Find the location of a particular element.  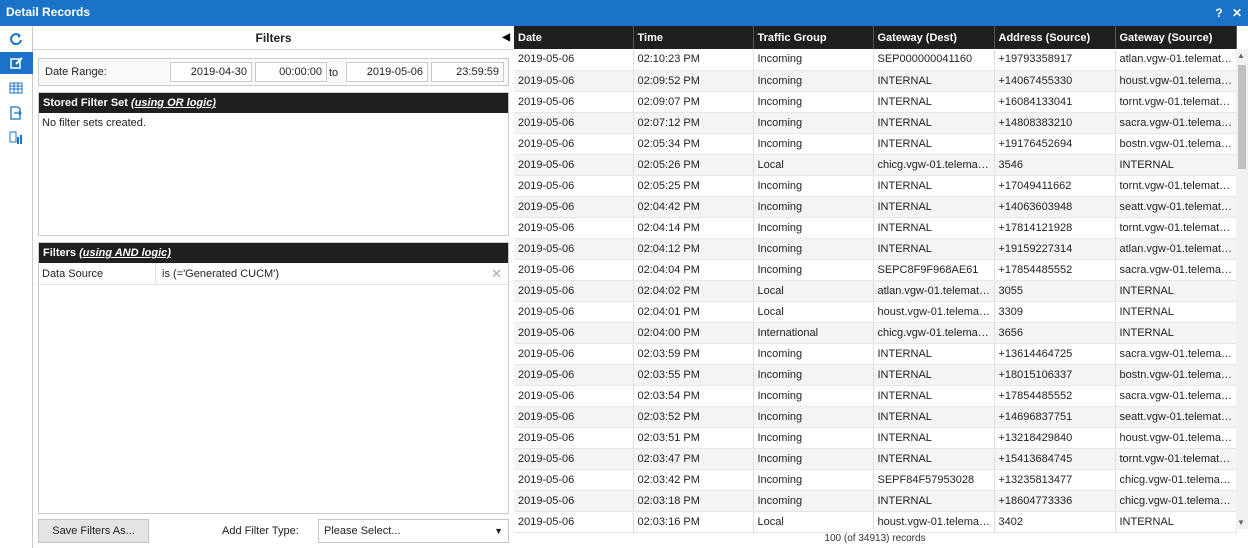

start-time-field: 00:00:00 is located at coordinates (291, 72).